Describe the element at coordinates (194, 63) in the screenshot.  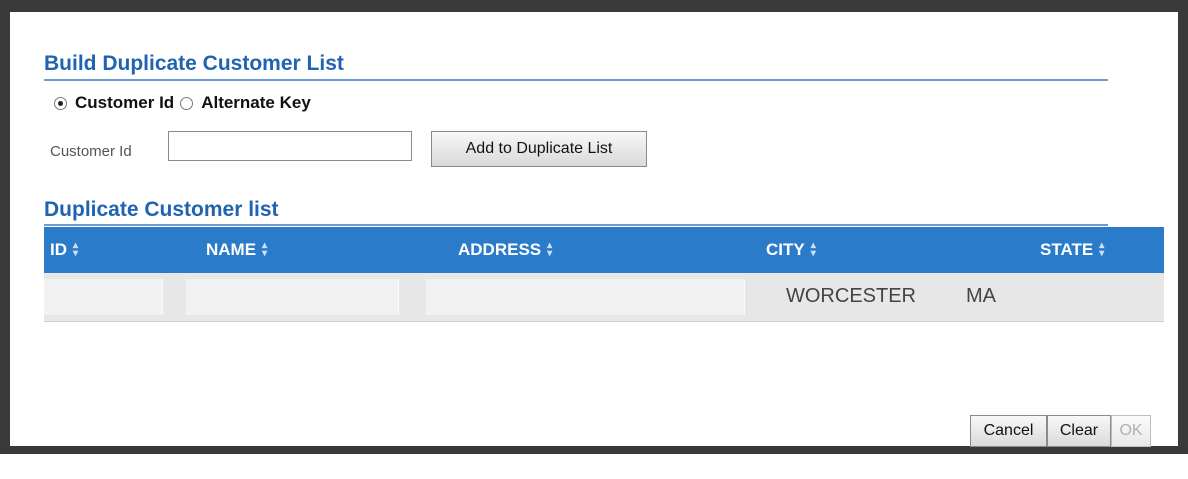
I see `build-section-title: Build Duplicate Customer List` at that location.